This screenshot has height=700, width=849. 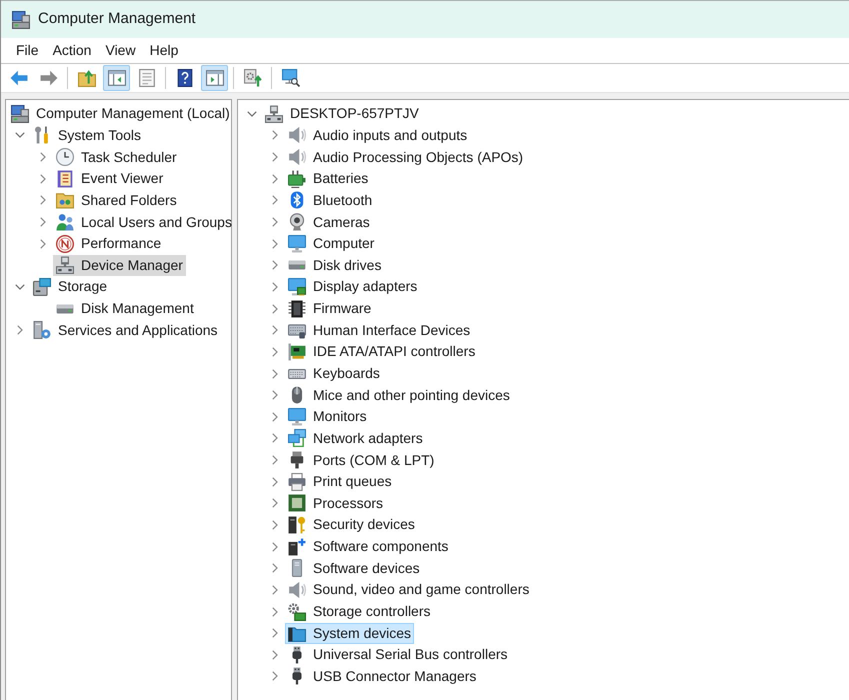 What do you see at coordinates (144, 222) in the screenshot?
I see `tree-item: Local Users and Groups` at bounding box center [144, 222].